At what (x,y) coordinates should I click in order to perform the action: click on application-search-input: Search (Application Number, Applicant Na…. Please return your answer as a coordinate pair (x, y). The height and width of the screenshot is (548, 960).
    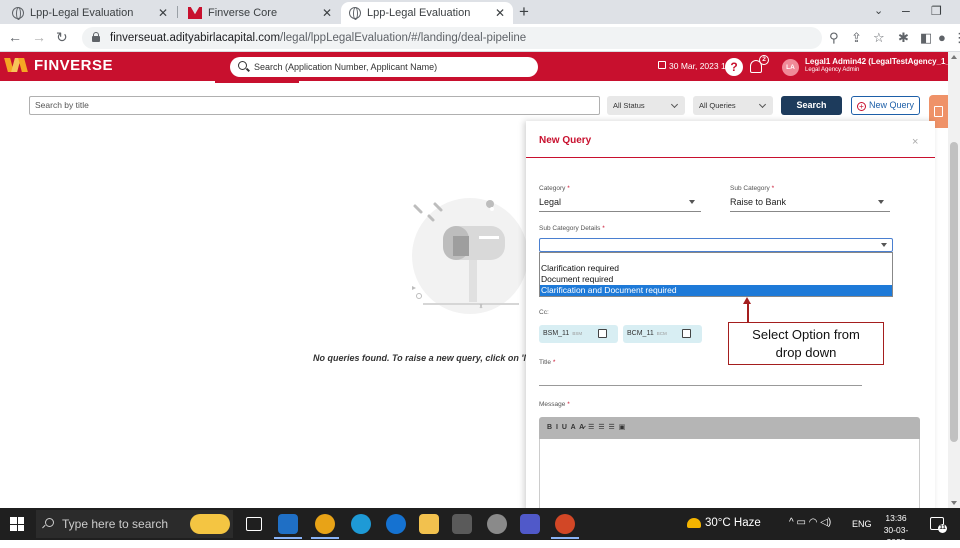
    Looking at the image, I should click on (384, 67).